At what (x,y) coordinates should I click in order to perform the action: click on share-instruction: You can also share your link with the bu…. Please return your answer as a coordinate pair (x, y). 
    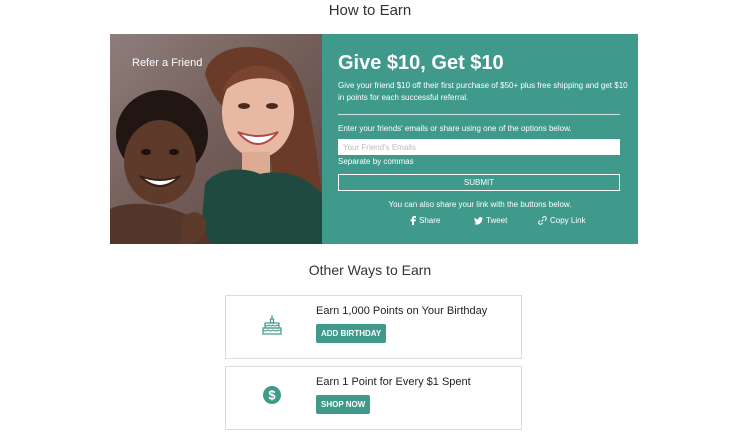
    Looking at the image, I should click on (480, 204).